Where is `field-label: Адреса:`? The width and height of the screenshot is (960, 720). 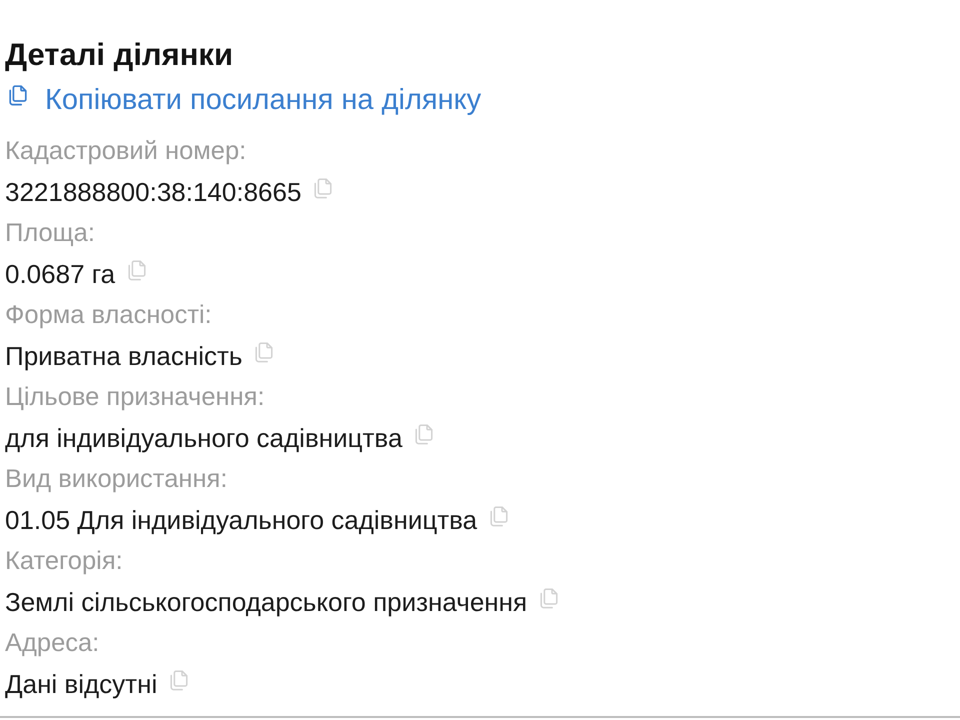 field-label: Адреса: is located at coordinates (52, 643).